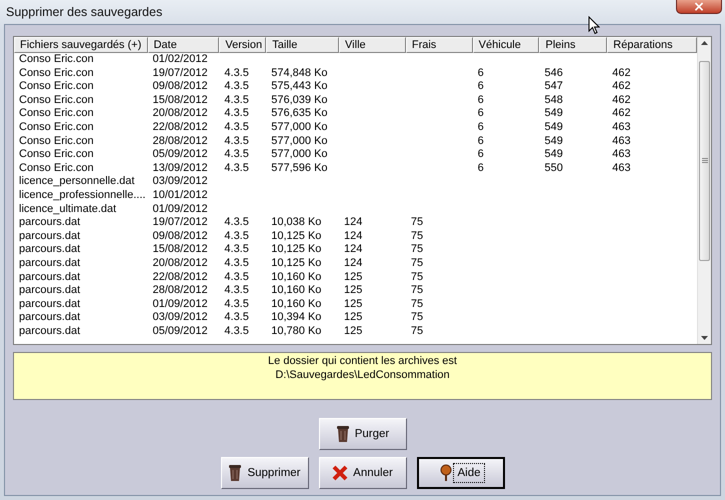 The image size is (725, 500). Describe the element at coordinates (77, 181) in the screenshot. I see `table-cell: licence_personnelle.dat` at that location.